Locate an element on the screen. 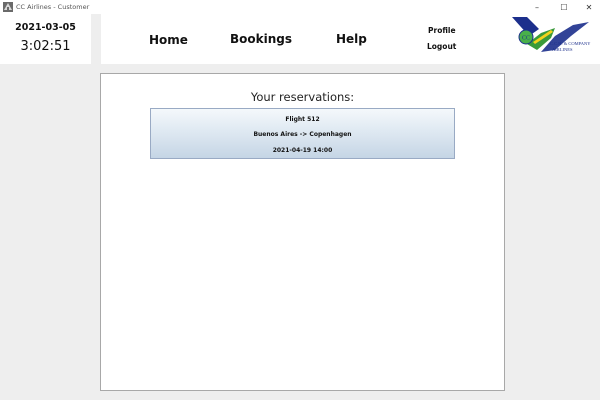 This screenshot has height=400, width=600. current-time: 3:02:51 is located at coordinates (45, 46).